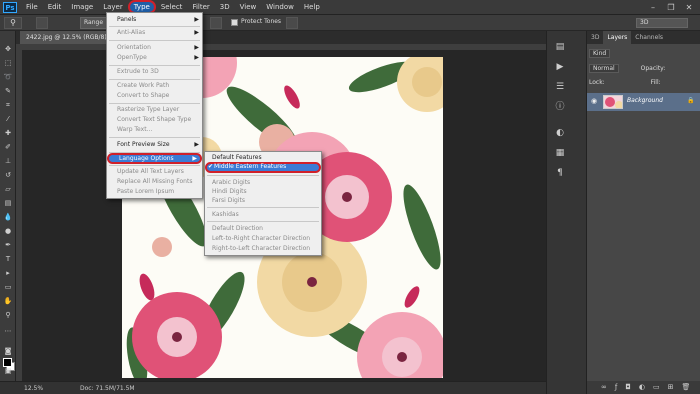  Describe the element at coordinates (263, 157) in the screenshot. I see `submenu-item-default-features: Default Features` at that location.